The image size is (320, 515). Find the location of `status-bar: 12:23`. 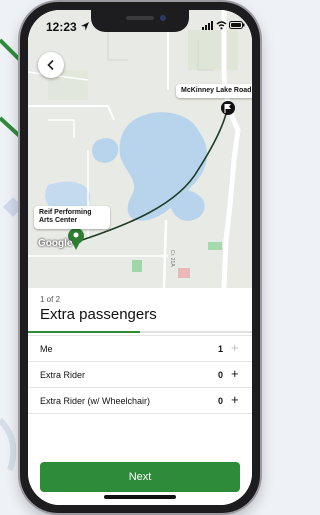

status-bar: 12:23 is located at coordinates (140, 24).